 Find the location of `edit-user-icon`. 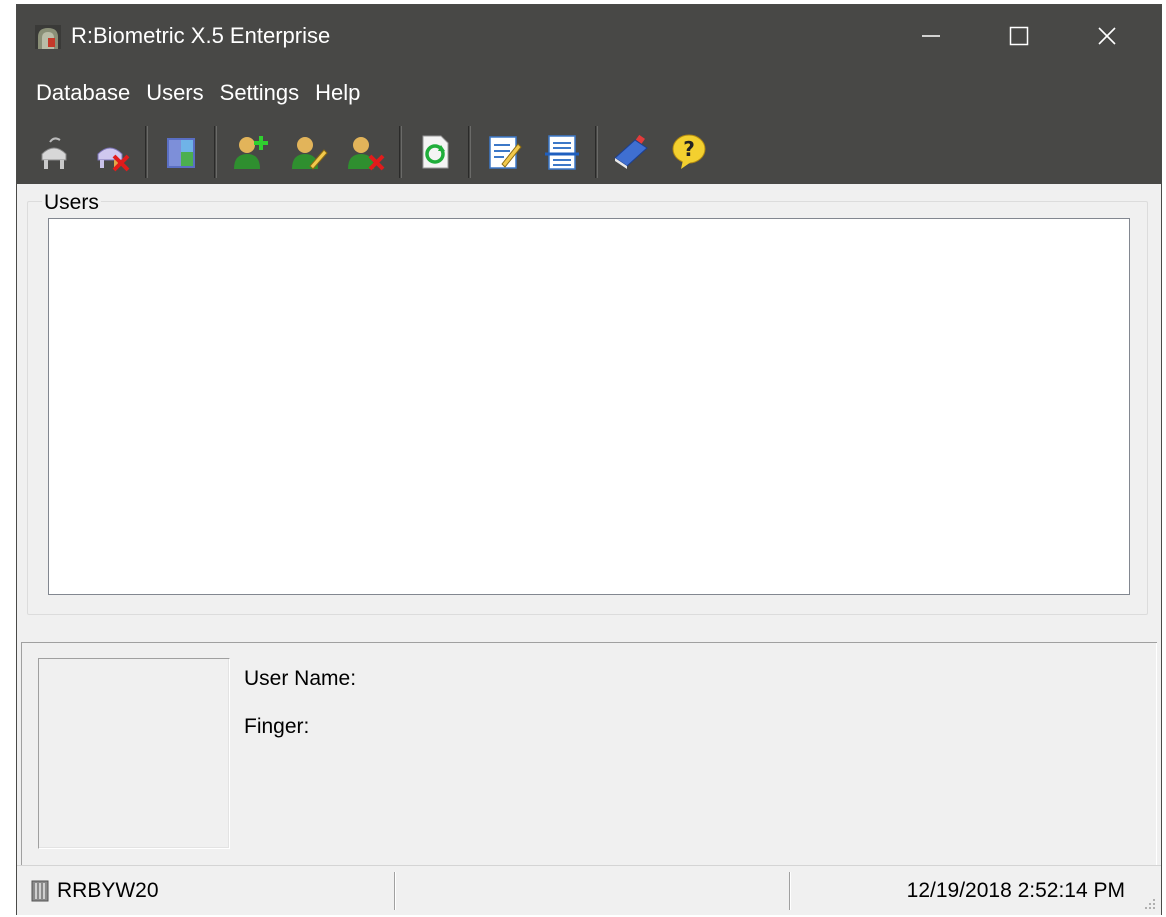

edit-user-icon is located at coordinates (310, 153).